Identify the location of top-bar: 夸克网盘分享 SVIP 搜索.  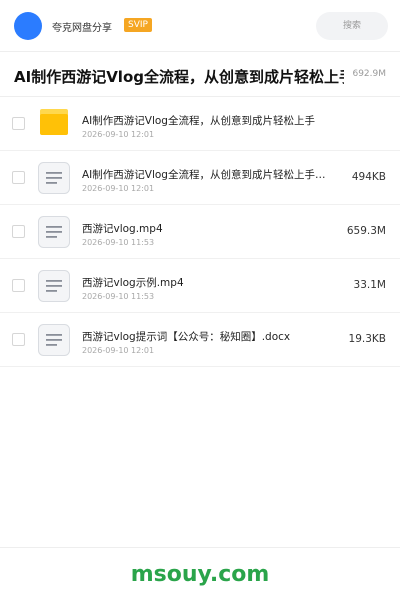
(200, 26).